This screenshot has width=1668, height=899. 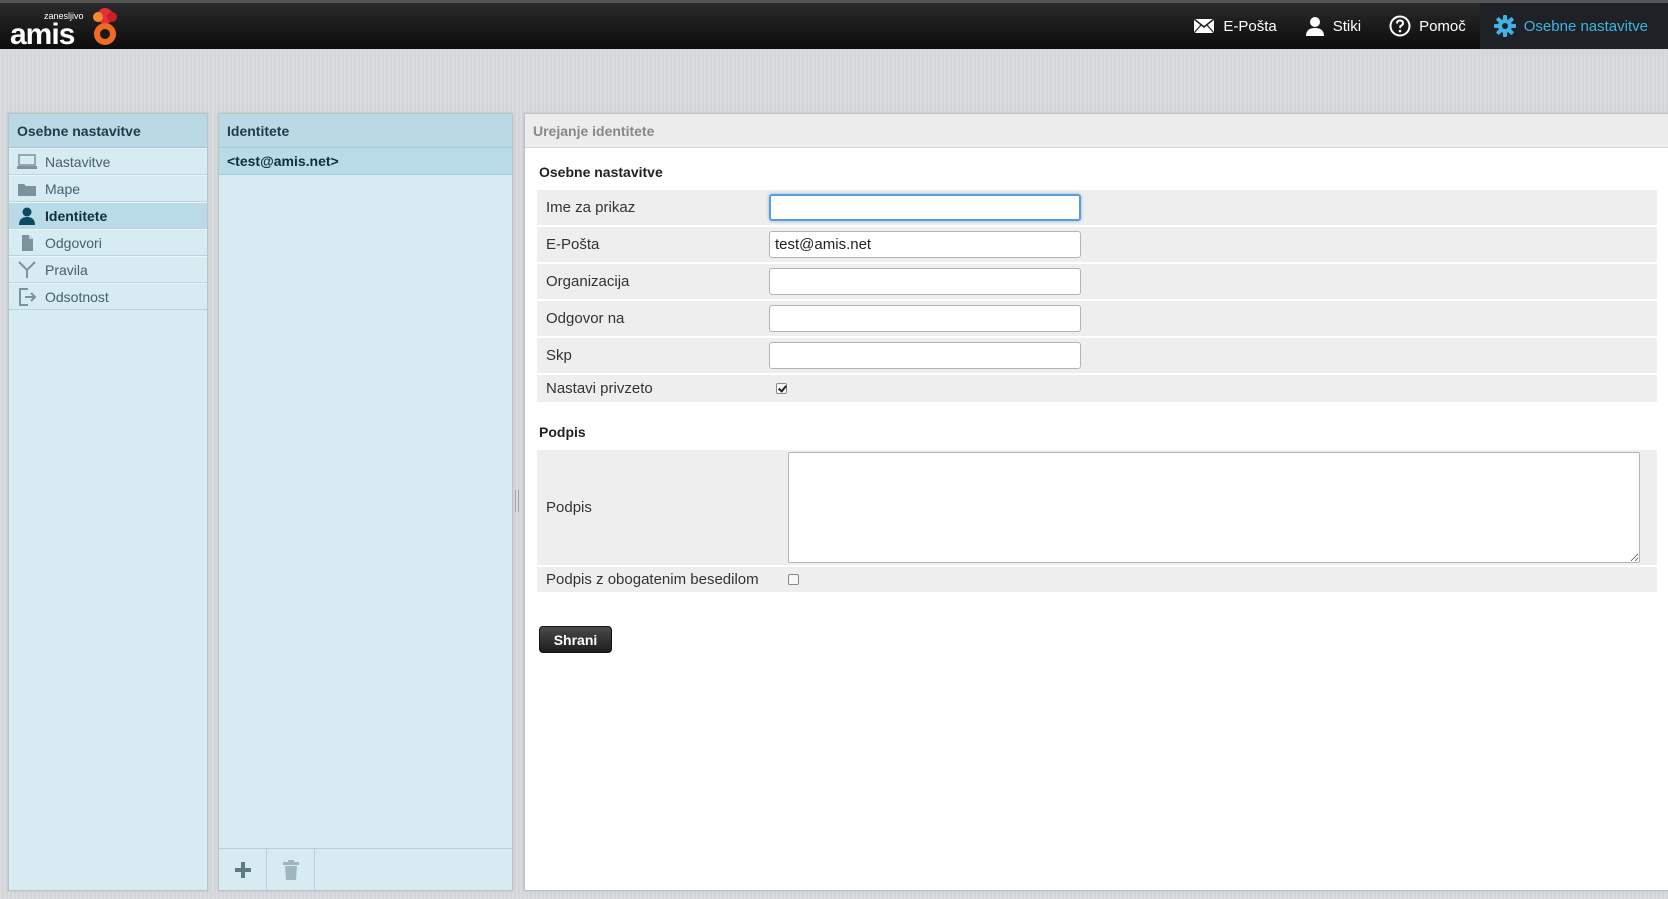 I want to click on row-signature: Podpis, so click(x=1097, y=508).